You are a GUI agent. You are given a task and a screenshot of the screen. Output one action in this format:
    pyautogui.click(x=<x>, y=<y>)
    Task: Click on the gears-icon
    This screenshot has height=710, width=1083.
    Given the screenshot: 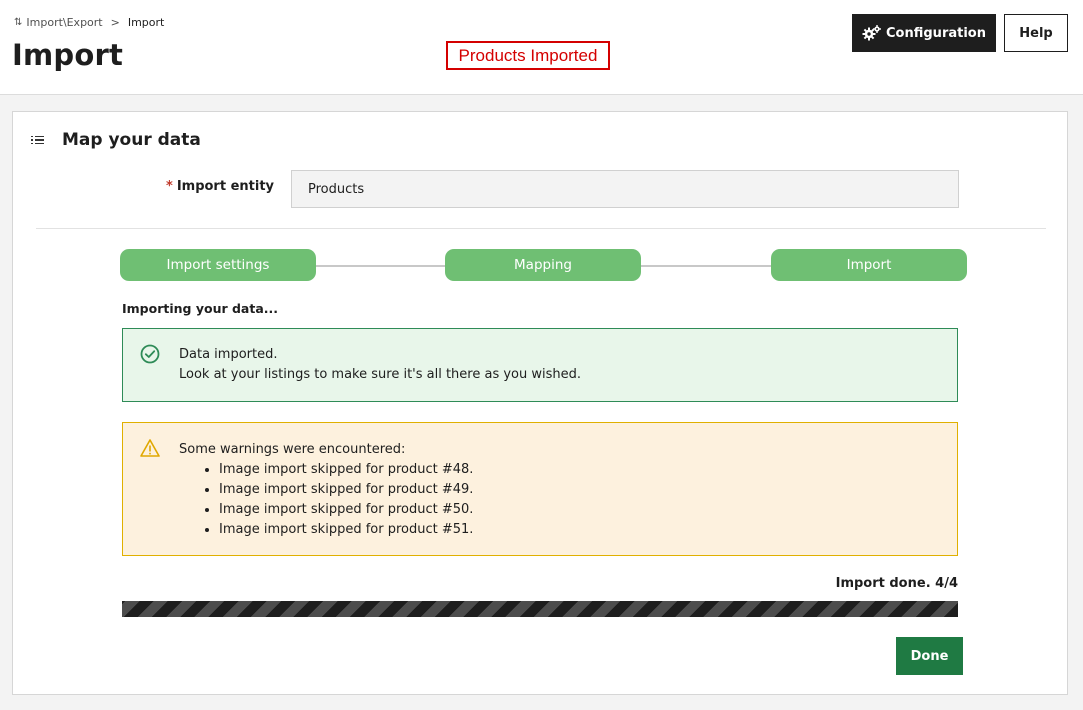 What is the action you would take?
    pyautogui.click(x=872, y=33)
    